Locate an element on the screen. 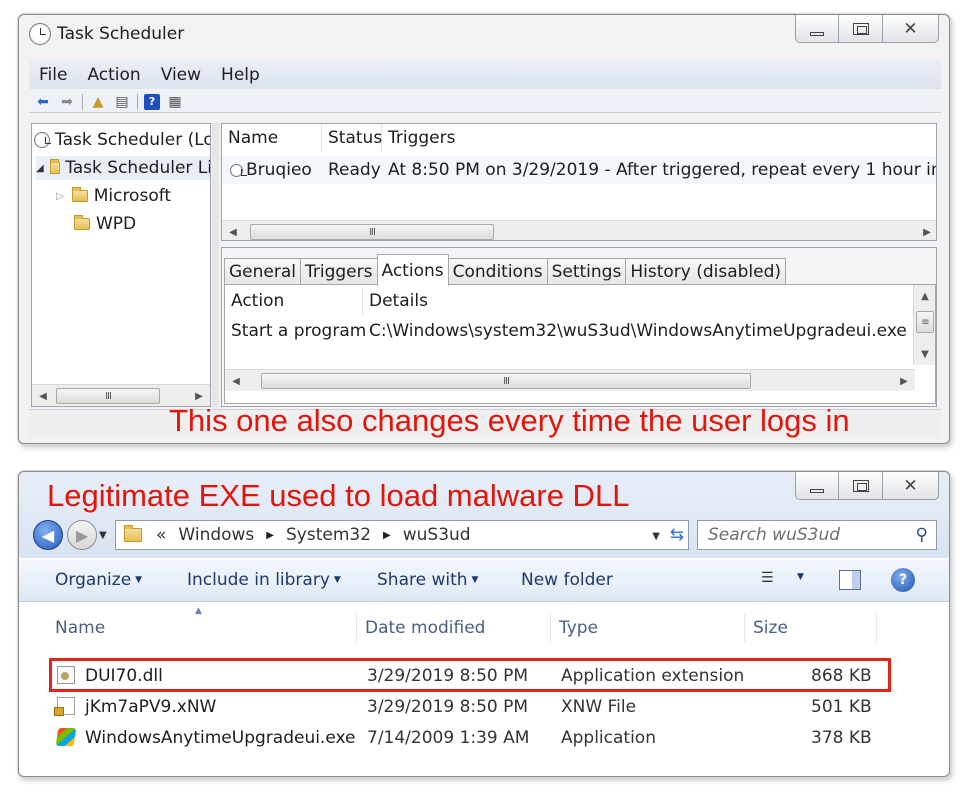  preview-pane-icon is located at coordinates (850, 580).